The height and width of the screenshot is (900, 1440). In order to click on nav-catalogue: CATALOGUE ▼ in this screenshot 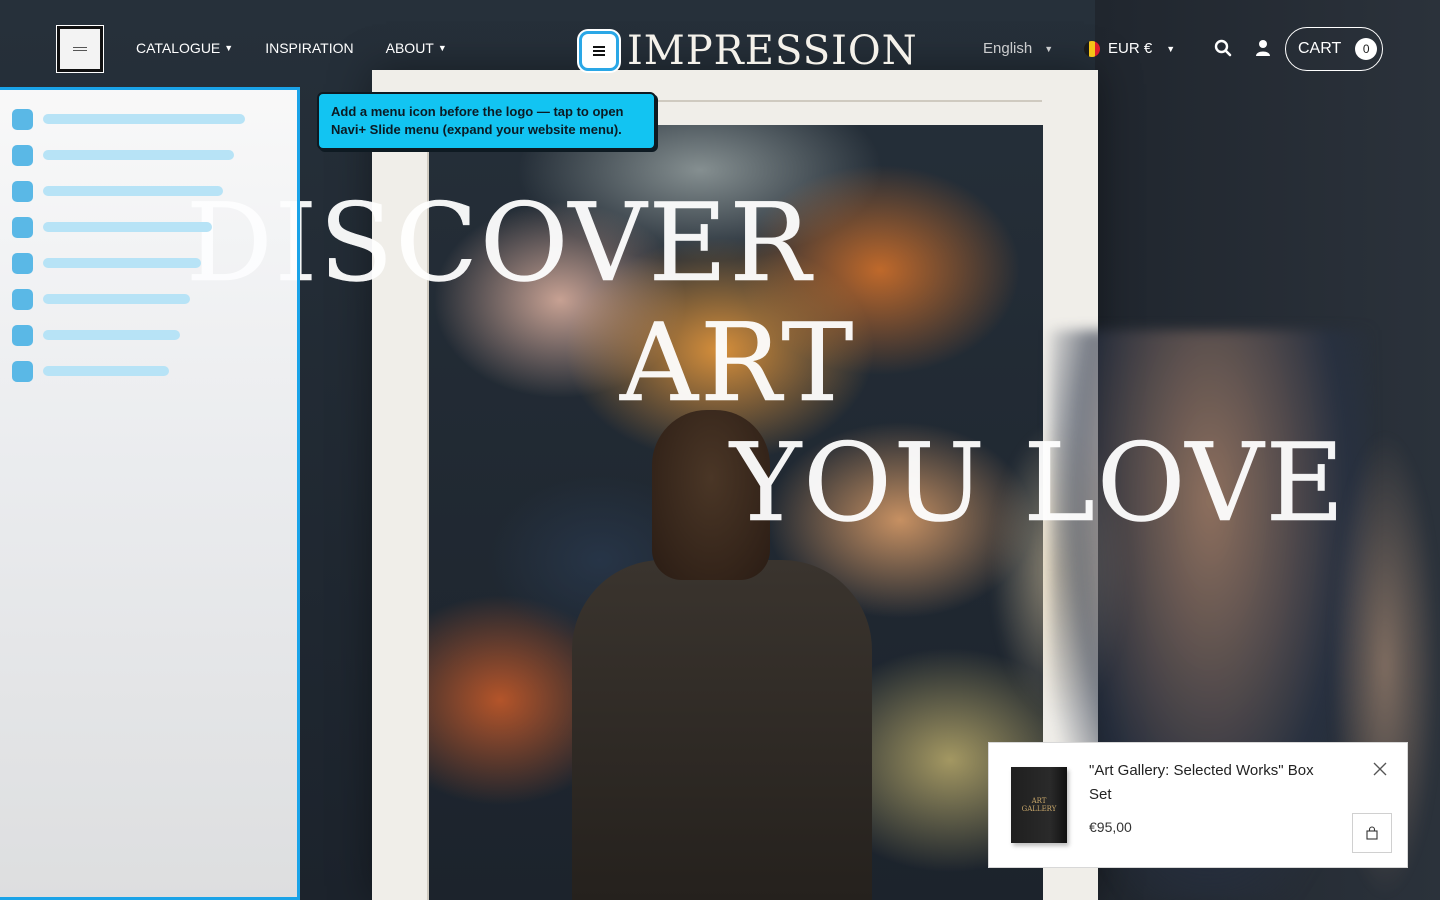, I will do `click(184, 48)`.